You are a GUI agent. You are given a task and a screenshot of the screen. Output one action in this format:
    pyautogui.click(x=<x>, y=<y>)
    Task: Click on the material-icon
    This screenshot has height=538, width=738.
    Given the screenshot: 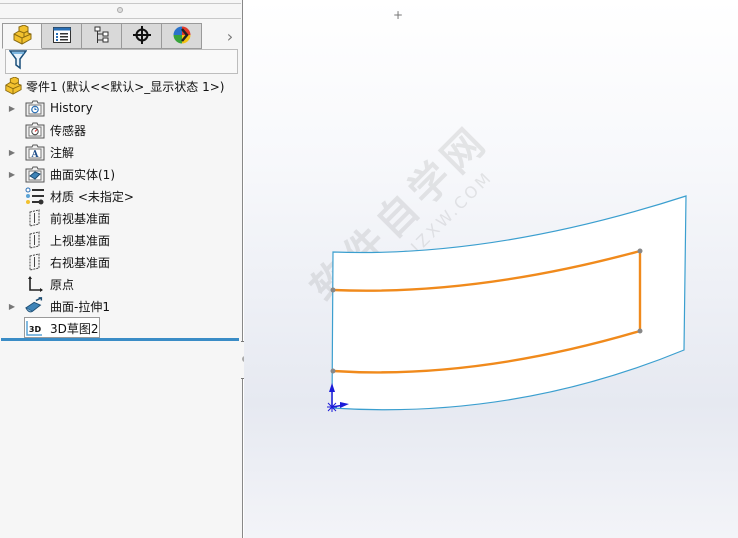 What is the action you would take?
    pyautogui.click(x=35, y=196)
    